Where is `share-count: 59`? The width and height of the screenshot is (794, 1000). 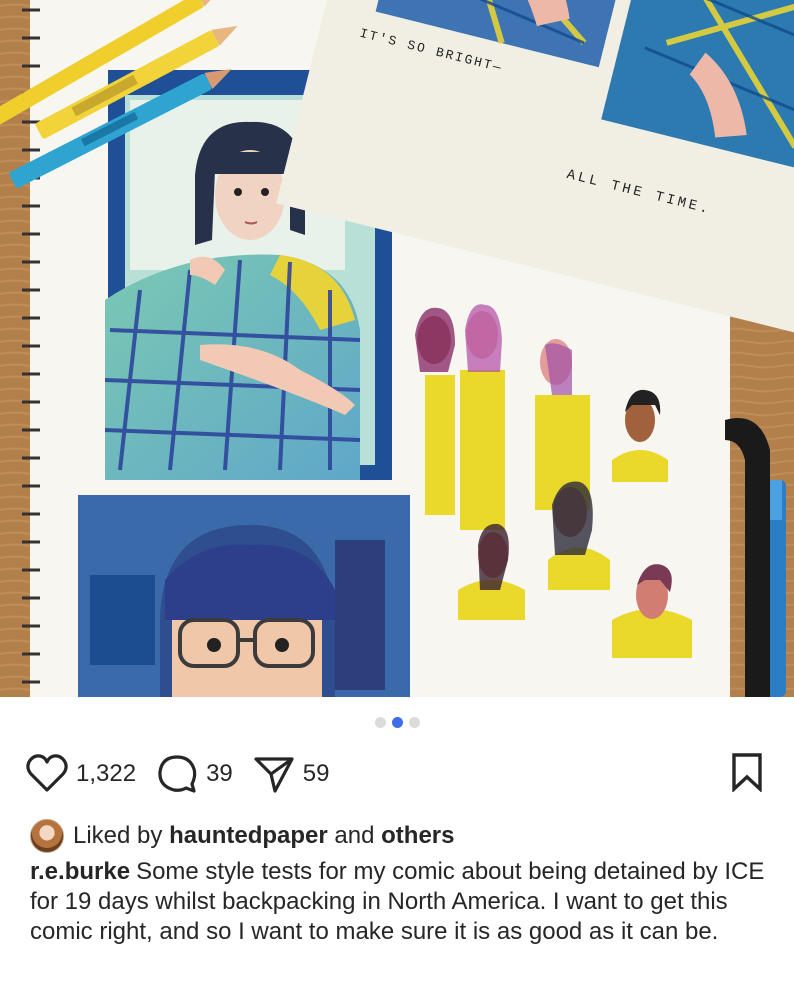
share-count: 59 is located at coordinates (316, 774).